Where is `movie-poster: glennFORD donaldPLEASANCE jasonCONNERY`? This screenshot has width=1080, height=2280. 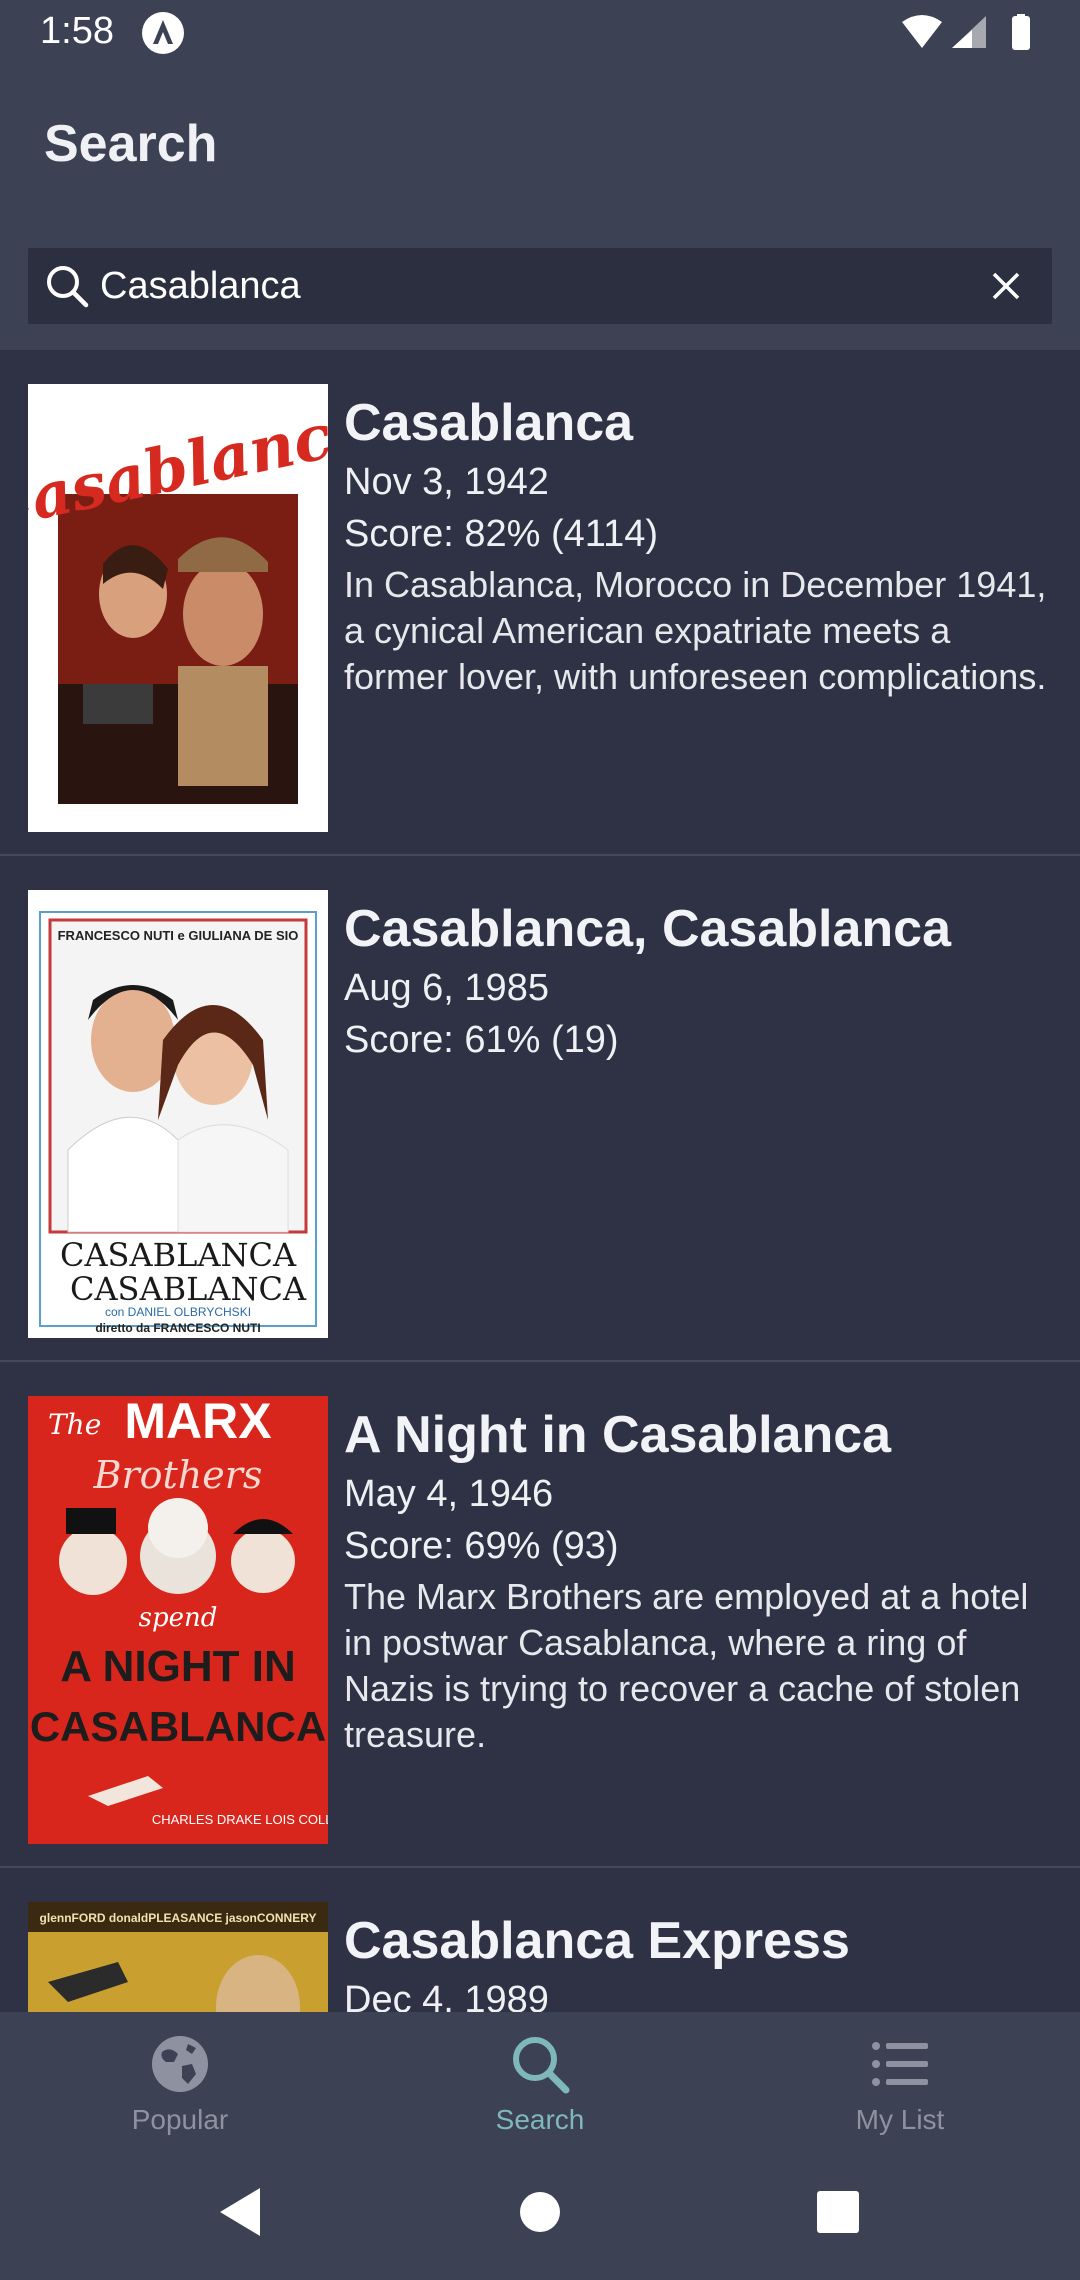 movie-poster: glennFORD donaldPLEASANCE jasonCONNERY is located at coordinates (178, 1957).